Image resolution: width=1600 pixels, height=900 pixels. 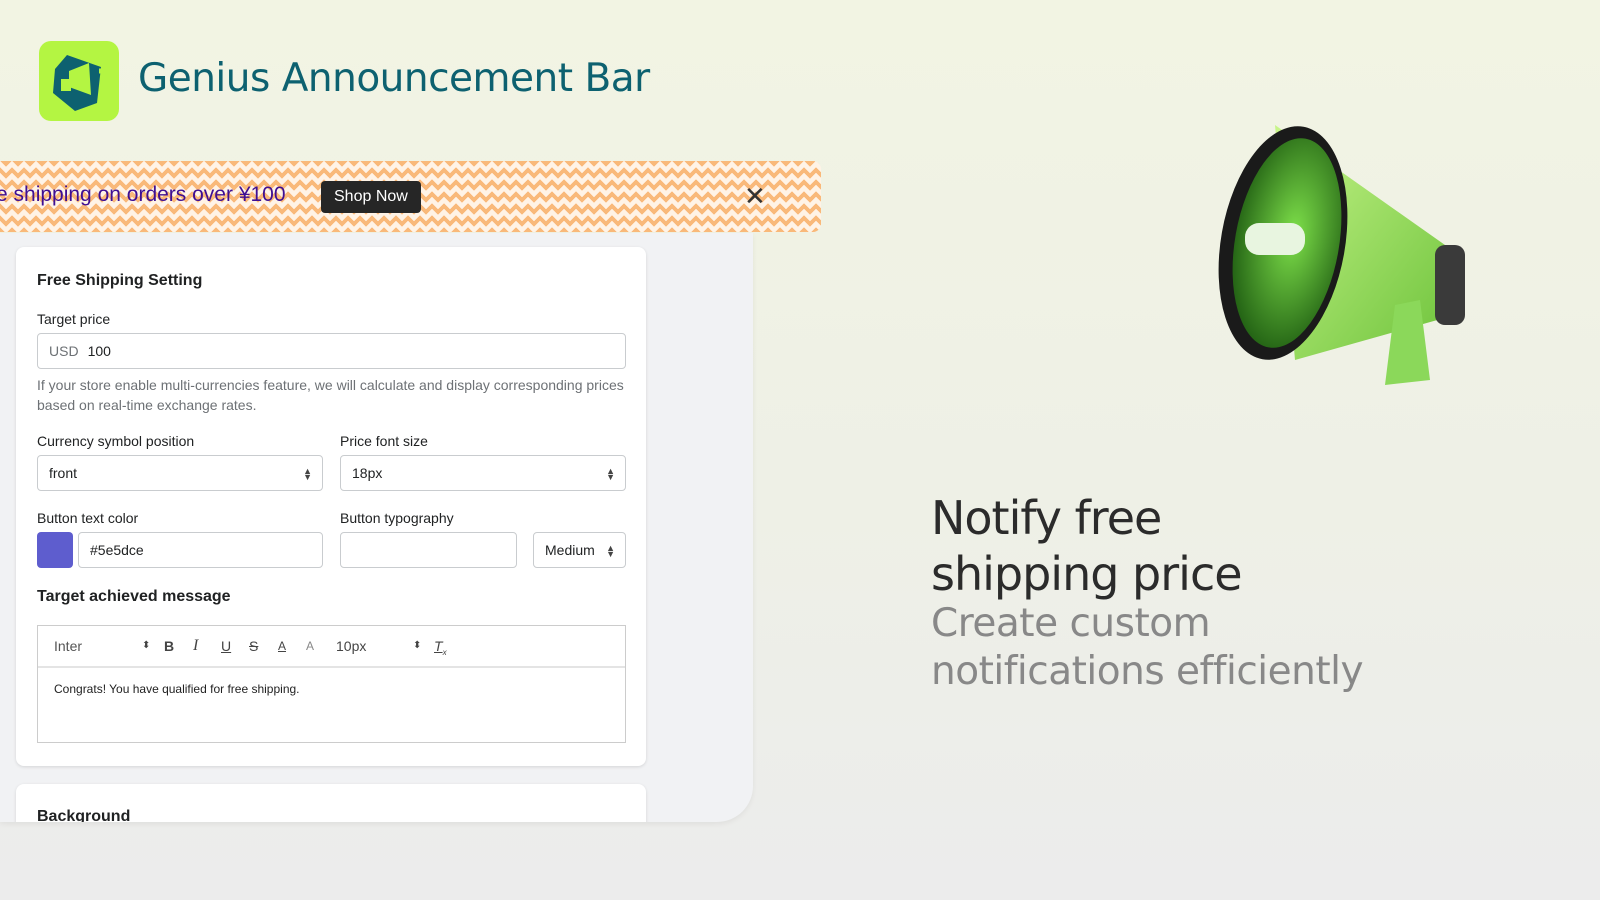 I want to click on app-logo, so click(x=79, y=81).